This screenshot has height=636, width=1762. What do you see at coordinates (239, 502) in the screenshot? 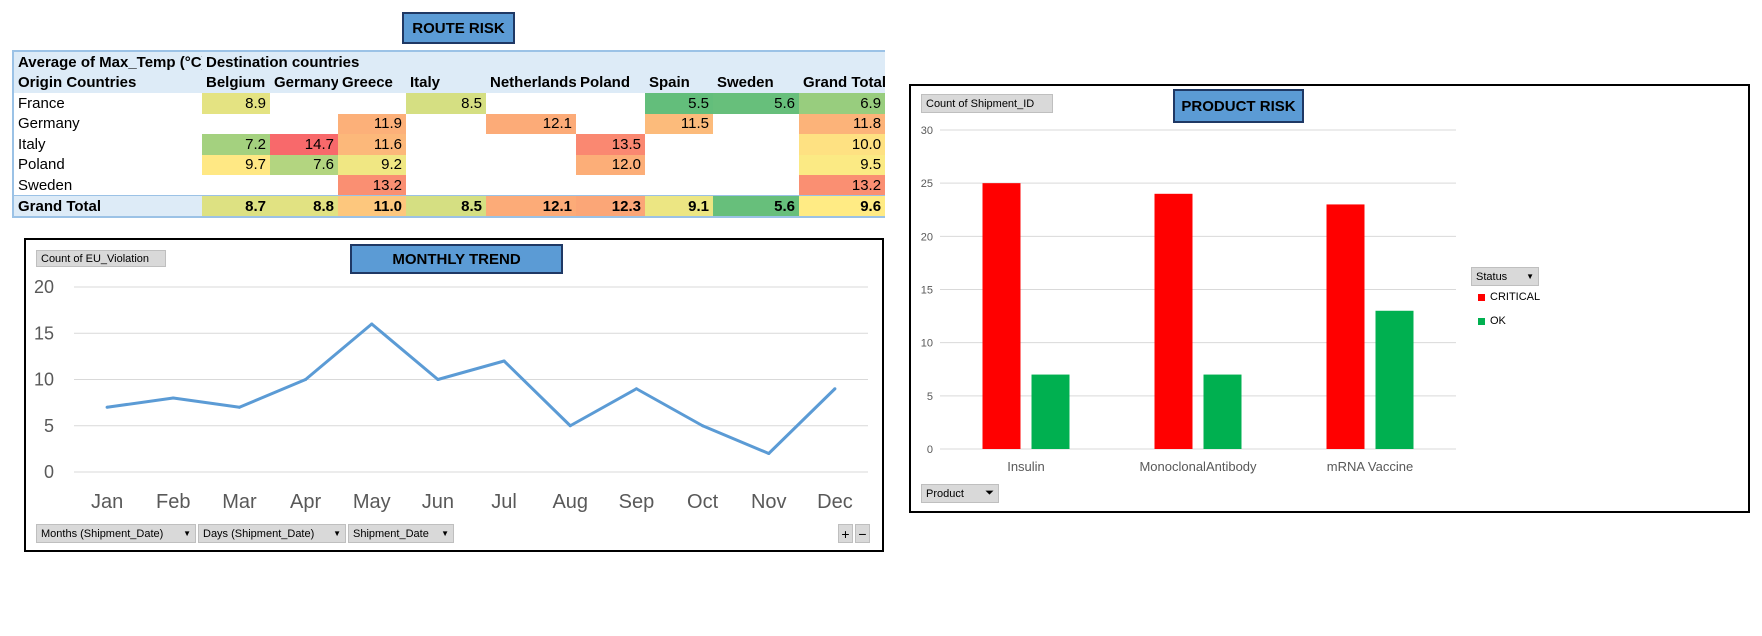
I see `x-tick-label: Mar` at bounding box center [239, 502].